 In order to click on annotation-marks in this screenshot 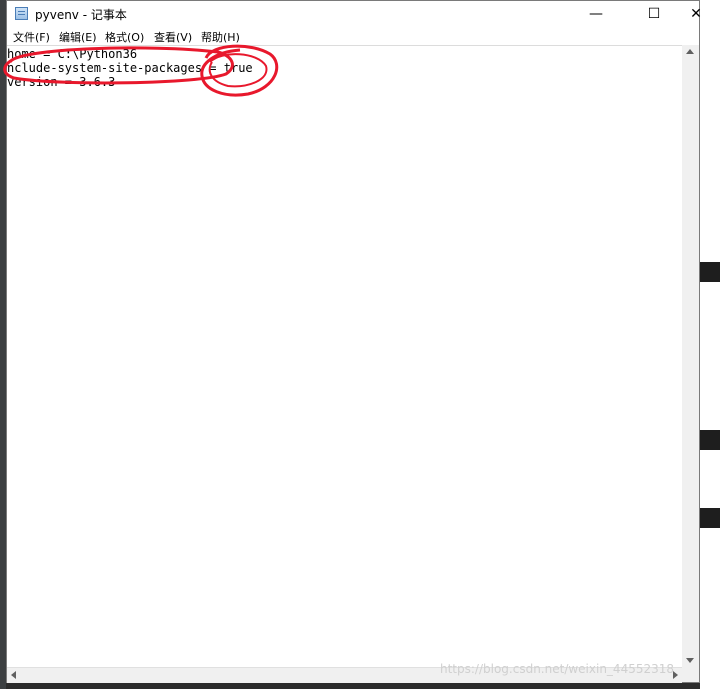, I will do `click(141, 70)`.